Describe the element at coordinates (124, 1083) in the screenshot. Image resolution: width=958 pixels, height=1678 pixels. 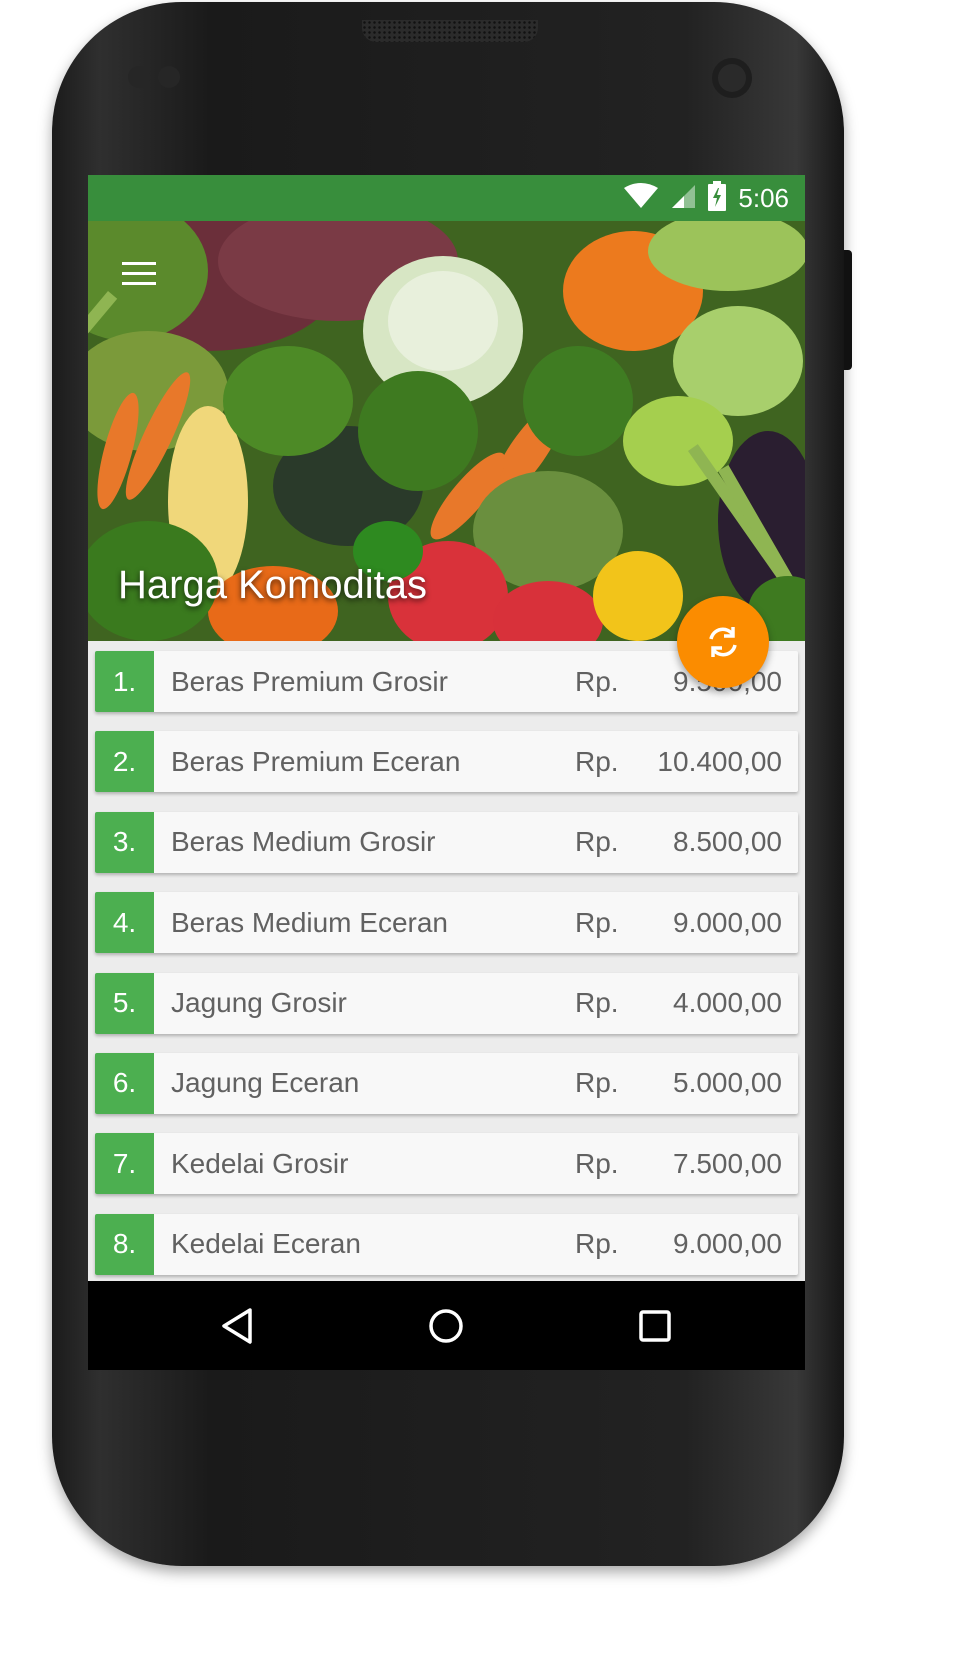
I see `item-number: 6.` at that location.